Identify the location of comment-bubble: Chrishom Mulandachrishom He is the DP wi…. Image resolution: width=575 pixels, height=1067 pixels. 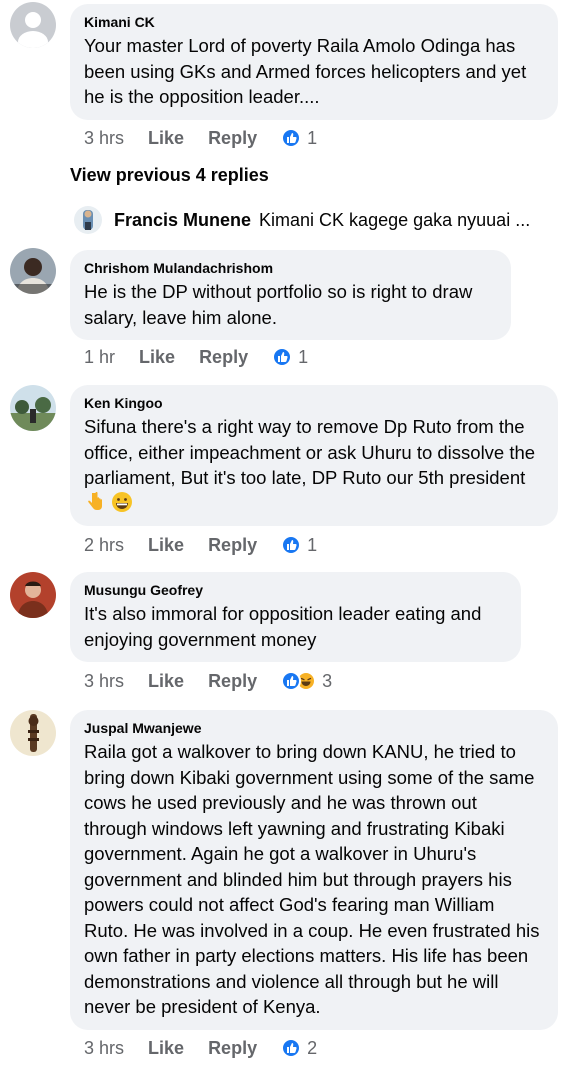
(290, 295).